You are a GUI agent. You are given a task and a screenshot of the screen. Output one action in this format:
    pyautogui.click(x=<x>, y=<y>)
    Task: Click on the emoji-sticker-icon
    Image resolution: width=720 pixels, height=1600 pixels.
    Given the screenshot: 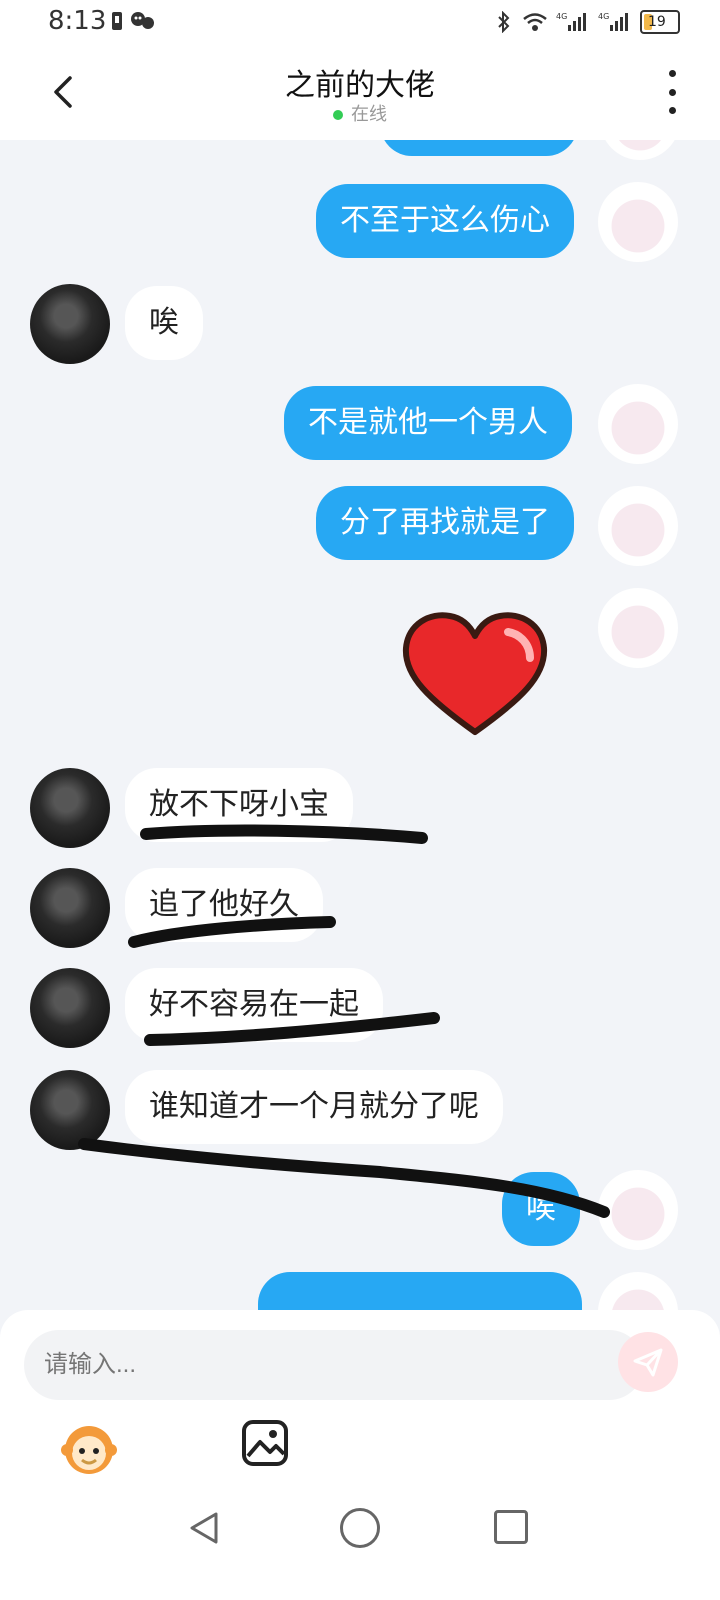 What is the action you would take?
    pyautogui.click(x=89, y=1449)
    